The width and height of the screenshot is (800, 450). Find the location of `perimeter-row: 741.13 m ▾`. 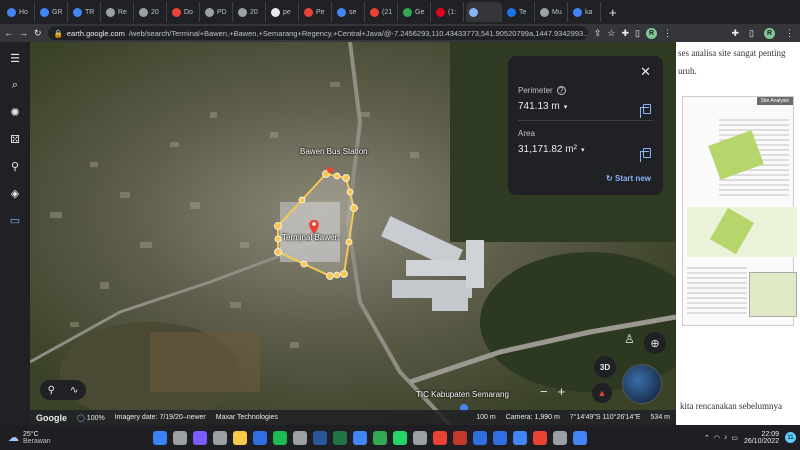

perimeter-row: 741.13 m ▾ is located at coordinates (585, 106).